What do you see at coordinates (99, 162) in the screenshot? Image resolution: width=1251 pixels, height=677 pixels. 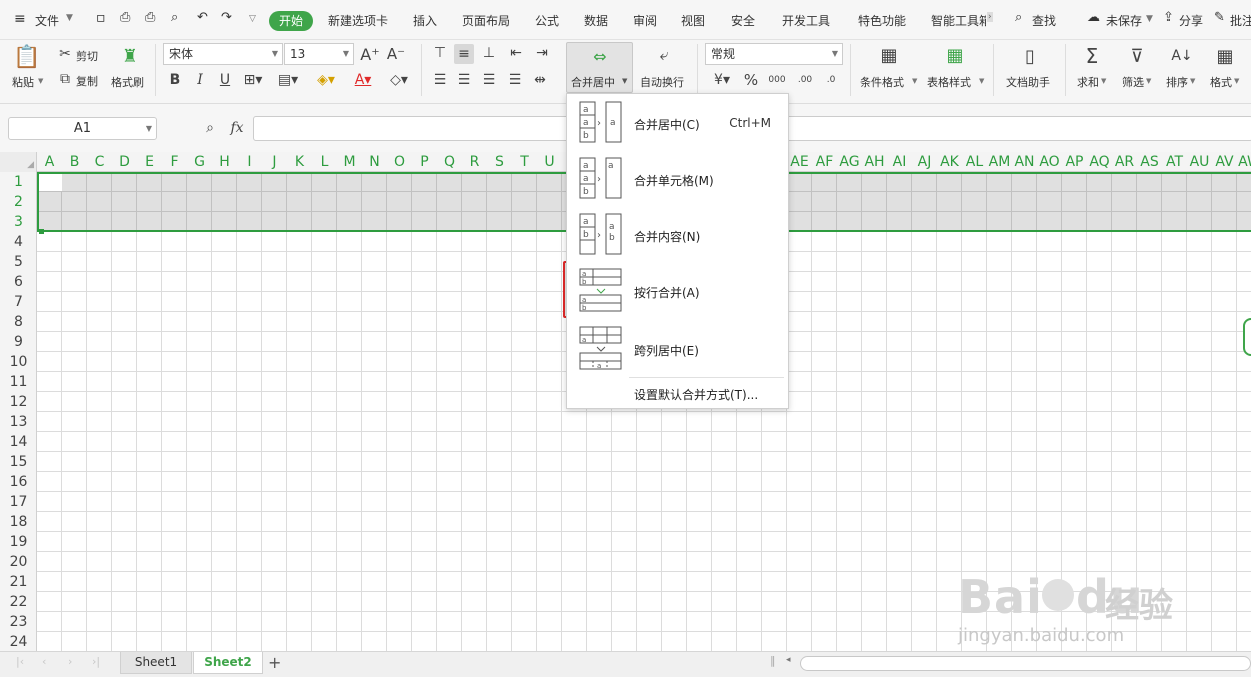 I see `column-header-c: C` at bounding box center [99, 162].